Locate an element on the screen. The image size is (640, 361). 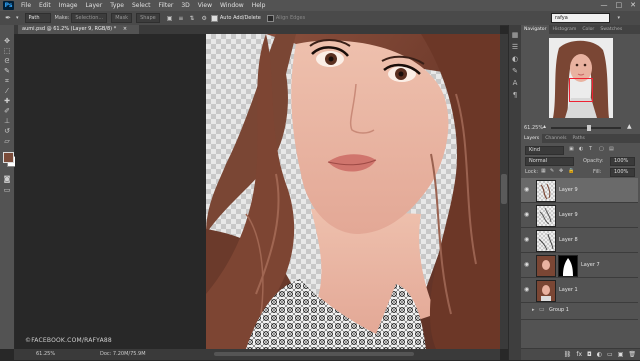
layer-filter-select: Kind is located at coordinates (544, 150).